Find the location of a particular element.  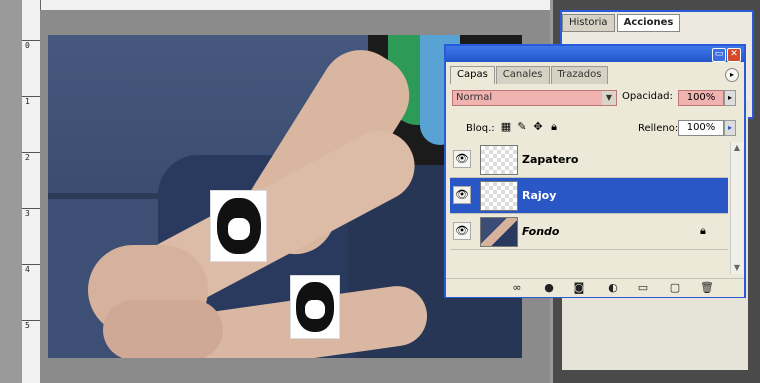

new-layer-icon: ▢ is located at coordinates (675, 288).